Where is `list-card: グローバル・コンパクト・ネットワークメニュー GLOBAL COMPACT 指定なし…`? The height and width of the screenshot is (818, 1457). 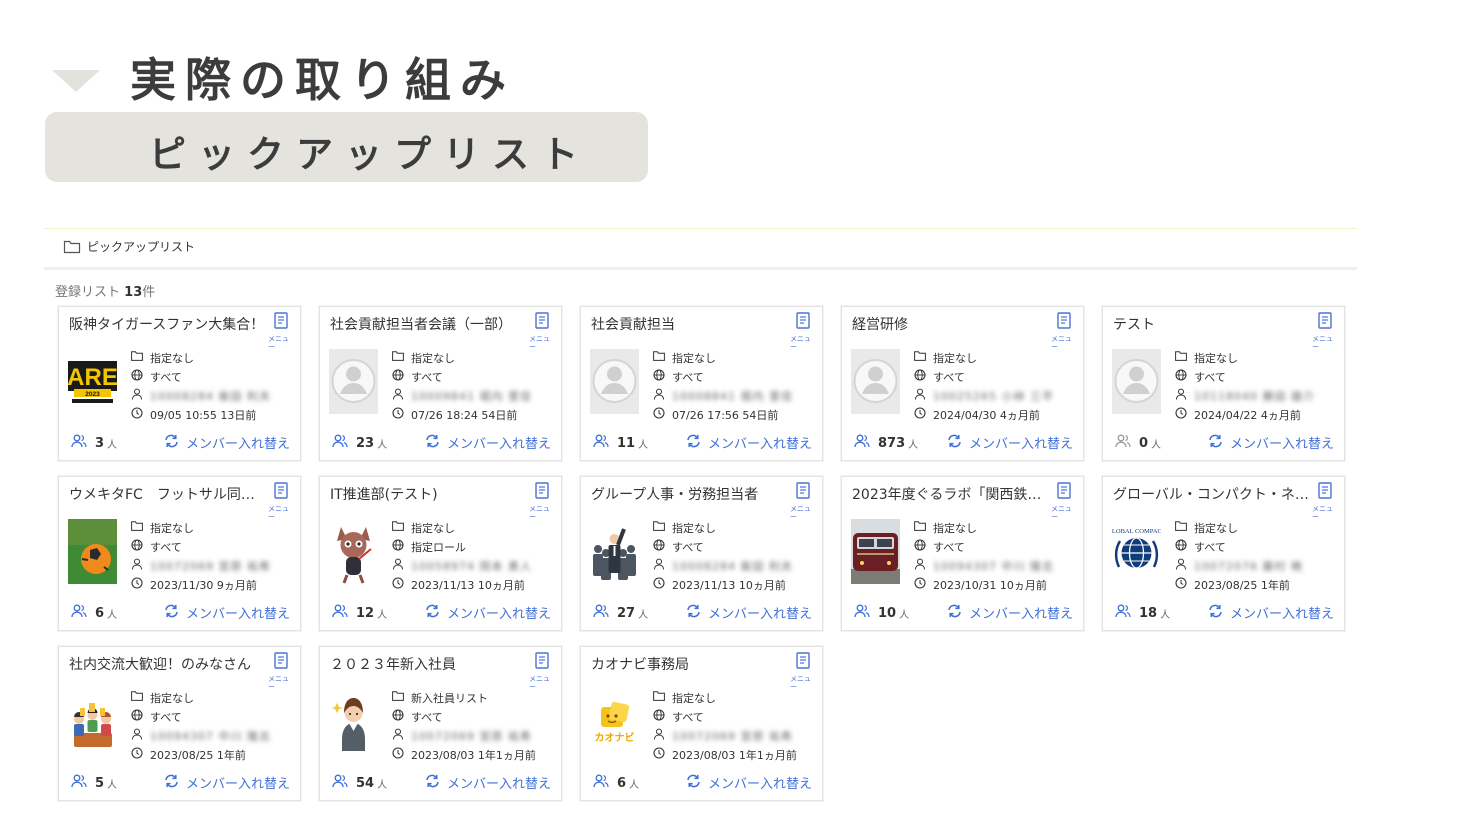 list-card: グローバル・コンパクト・ネットワークメニュー GLOBAL COMPACT 指定なし… is located at coordinates (1223, 553).